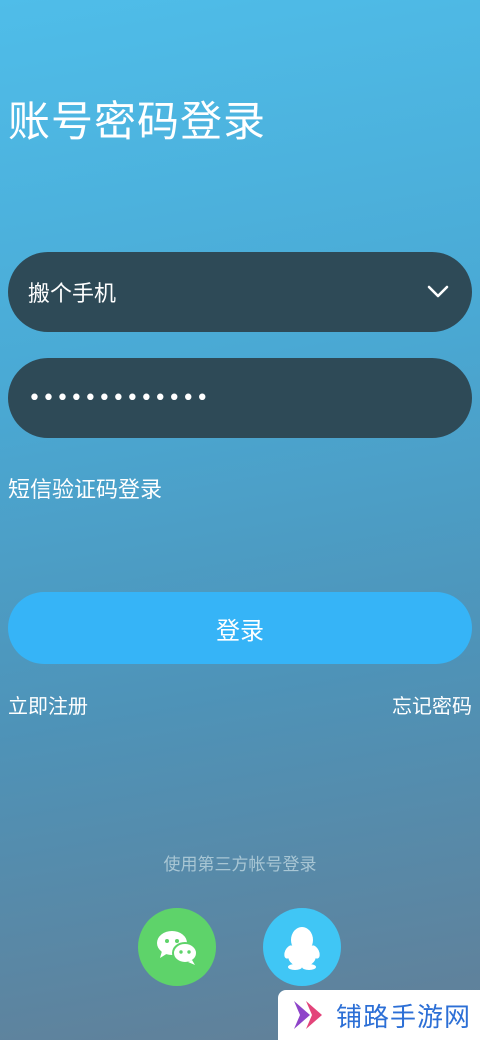 Image resolution: width=480 pixels, height=1040 pixels. I want to click on account-field: 搬个手机, so click(240, 292).